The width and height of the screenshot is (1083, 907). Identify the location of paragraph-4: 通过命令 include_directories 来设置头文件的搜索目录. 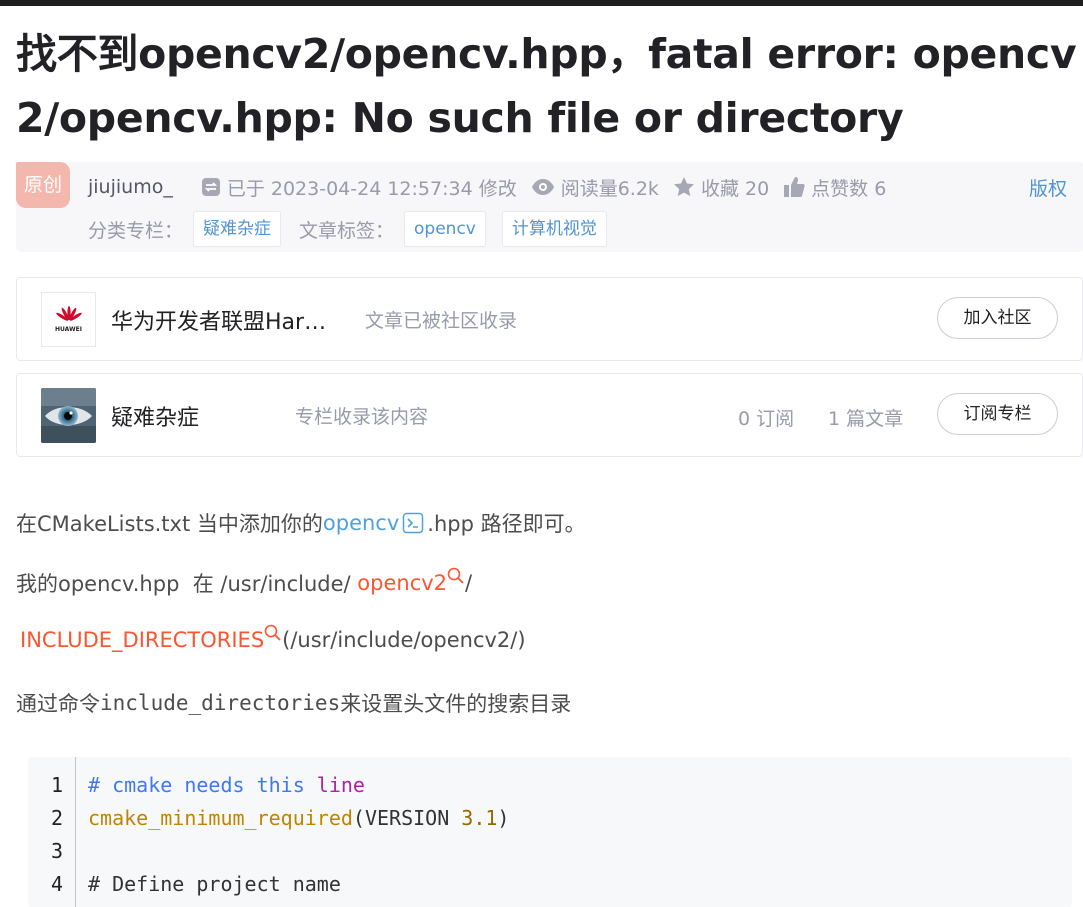
(293, 703).